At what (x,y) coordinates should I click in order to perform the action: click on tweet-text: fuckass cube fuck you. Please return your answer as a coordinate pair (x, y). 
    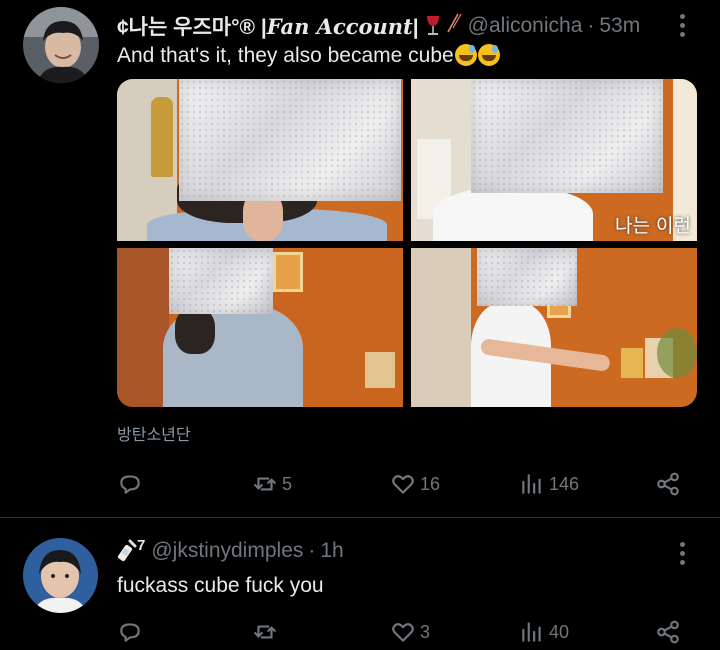
    Looking at the image, I should click on (220, 585).